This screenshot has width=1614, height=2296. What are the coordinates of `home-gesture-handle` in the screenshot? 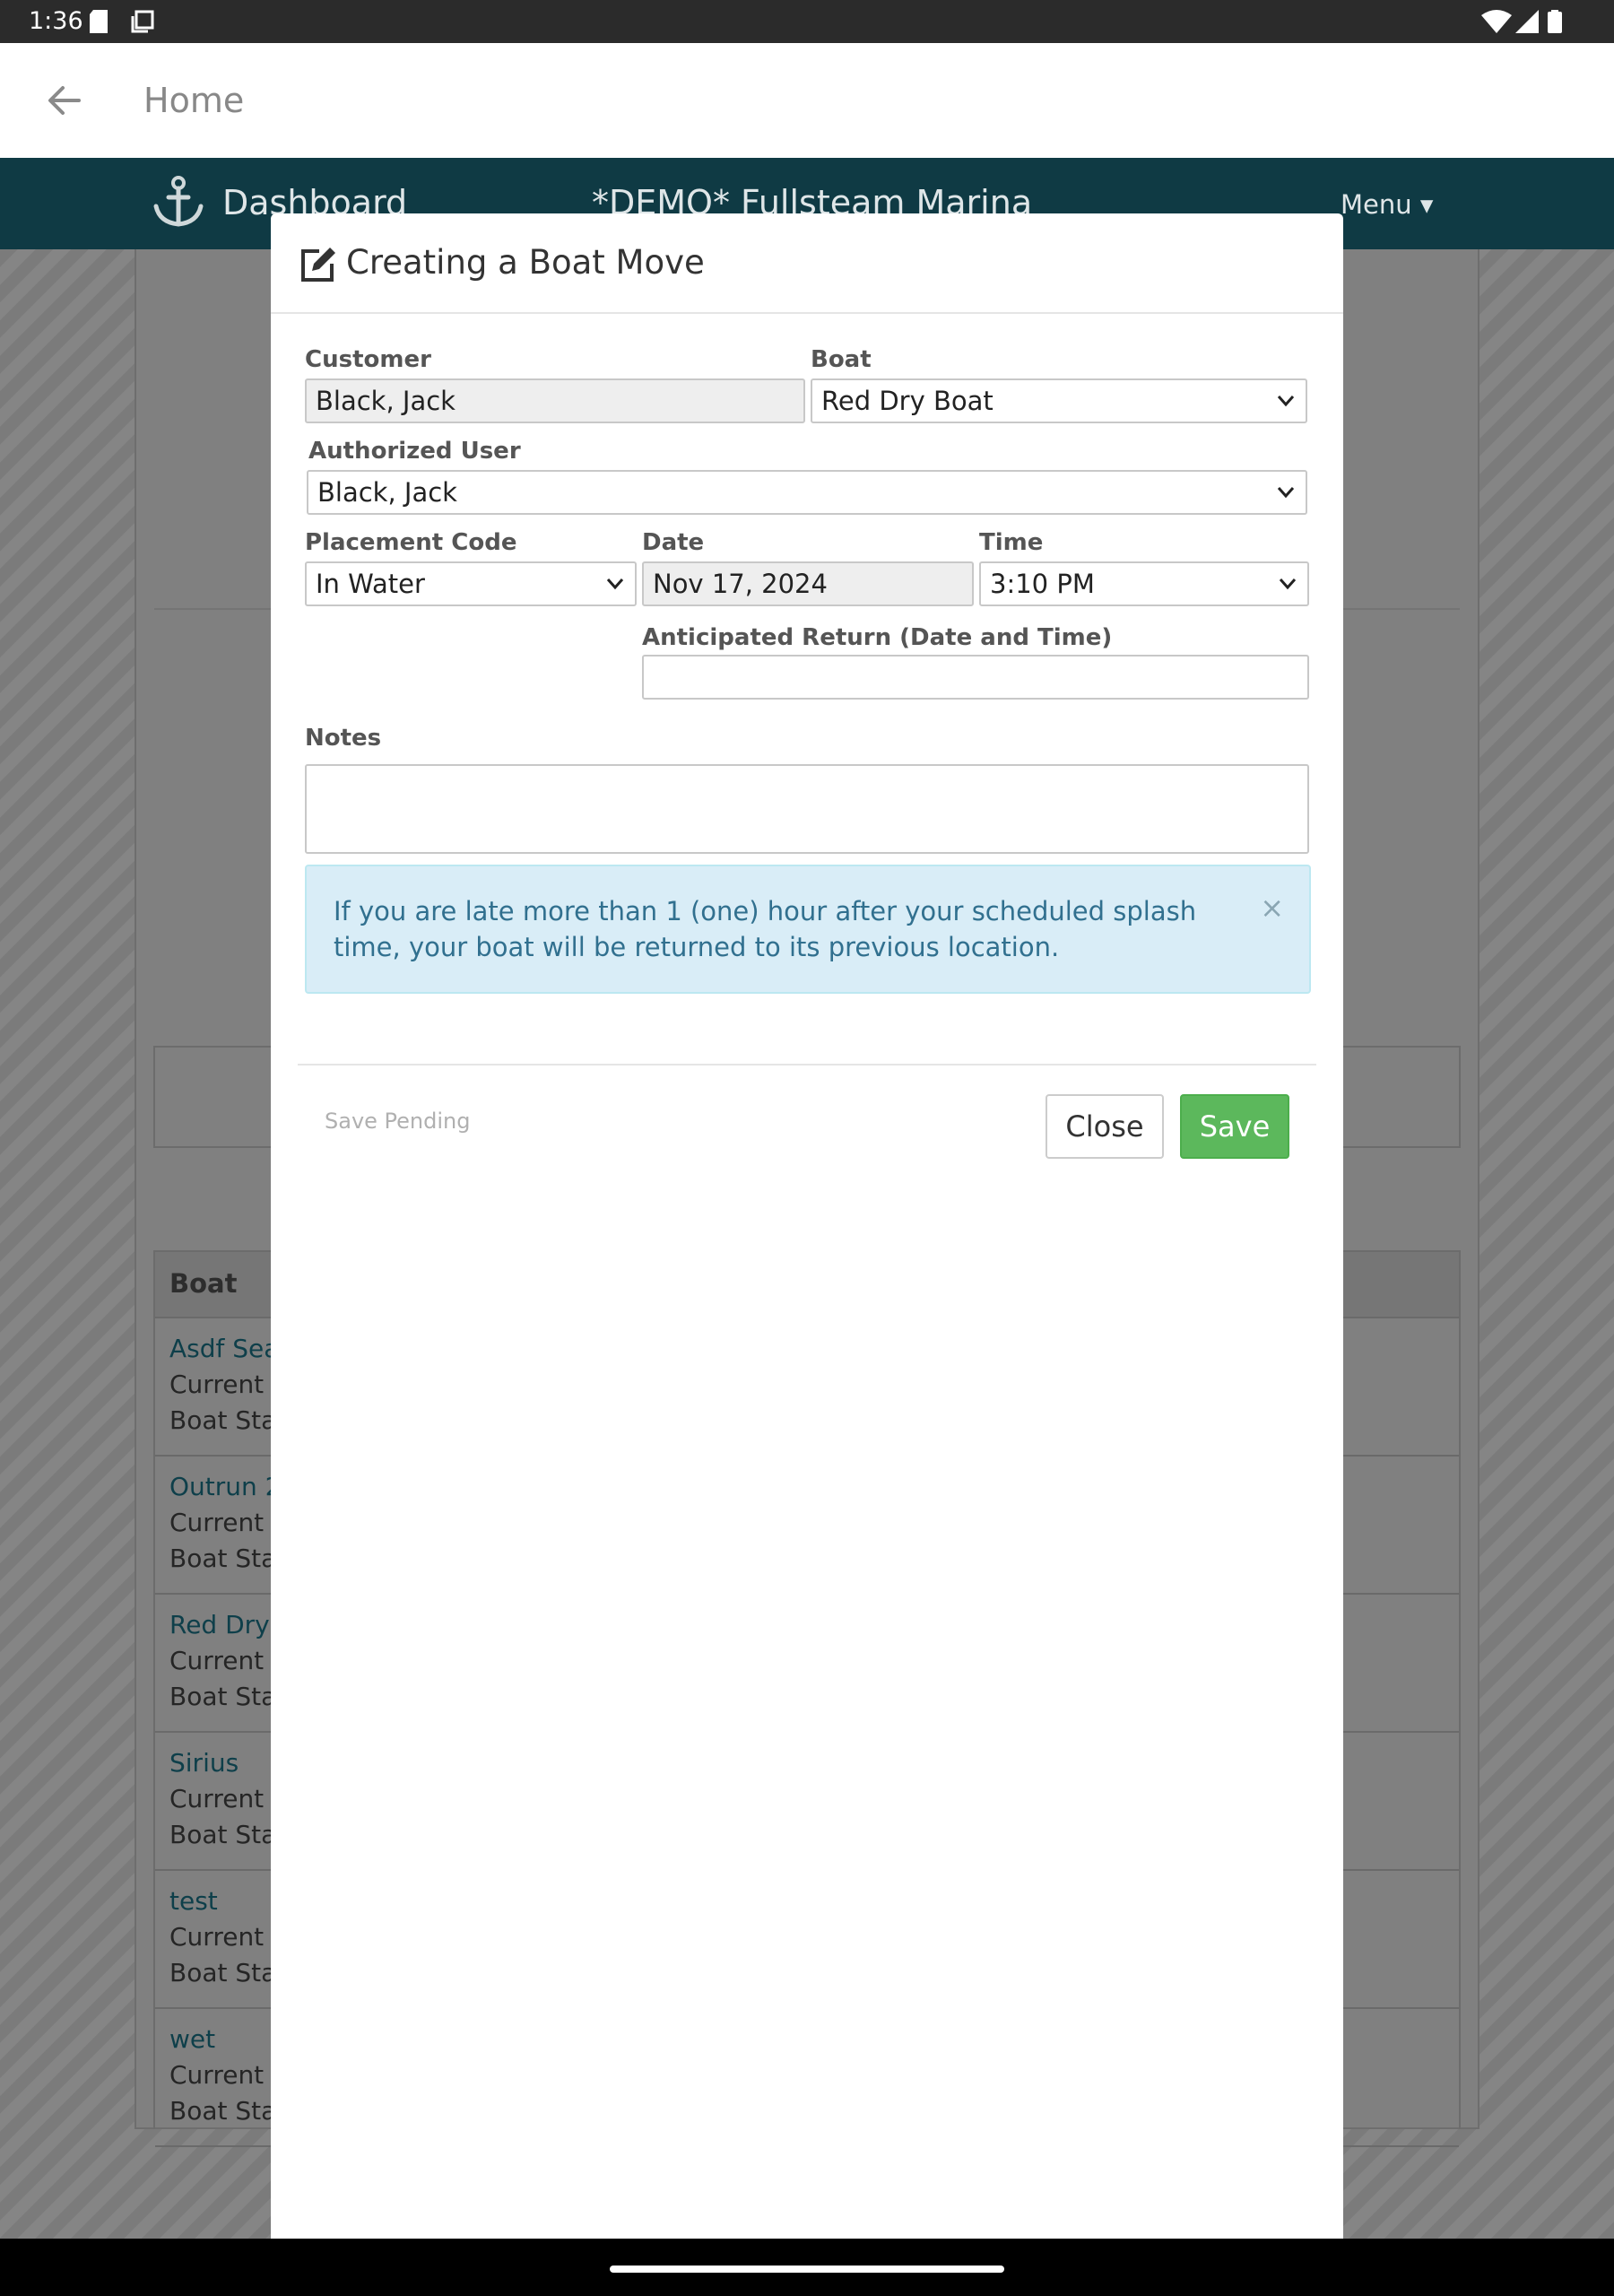 It's located at (807, 2269).